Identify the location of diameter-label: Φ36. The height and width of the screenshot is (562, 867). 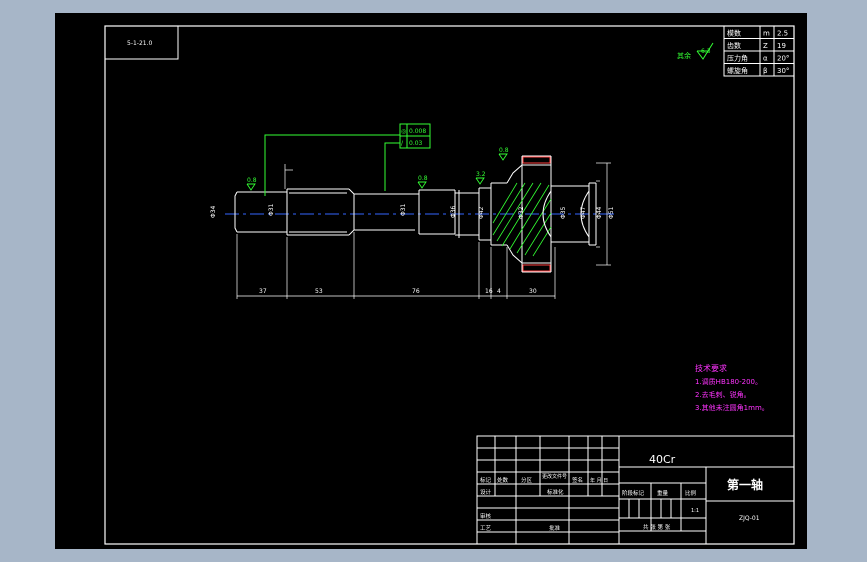
(453, 211).